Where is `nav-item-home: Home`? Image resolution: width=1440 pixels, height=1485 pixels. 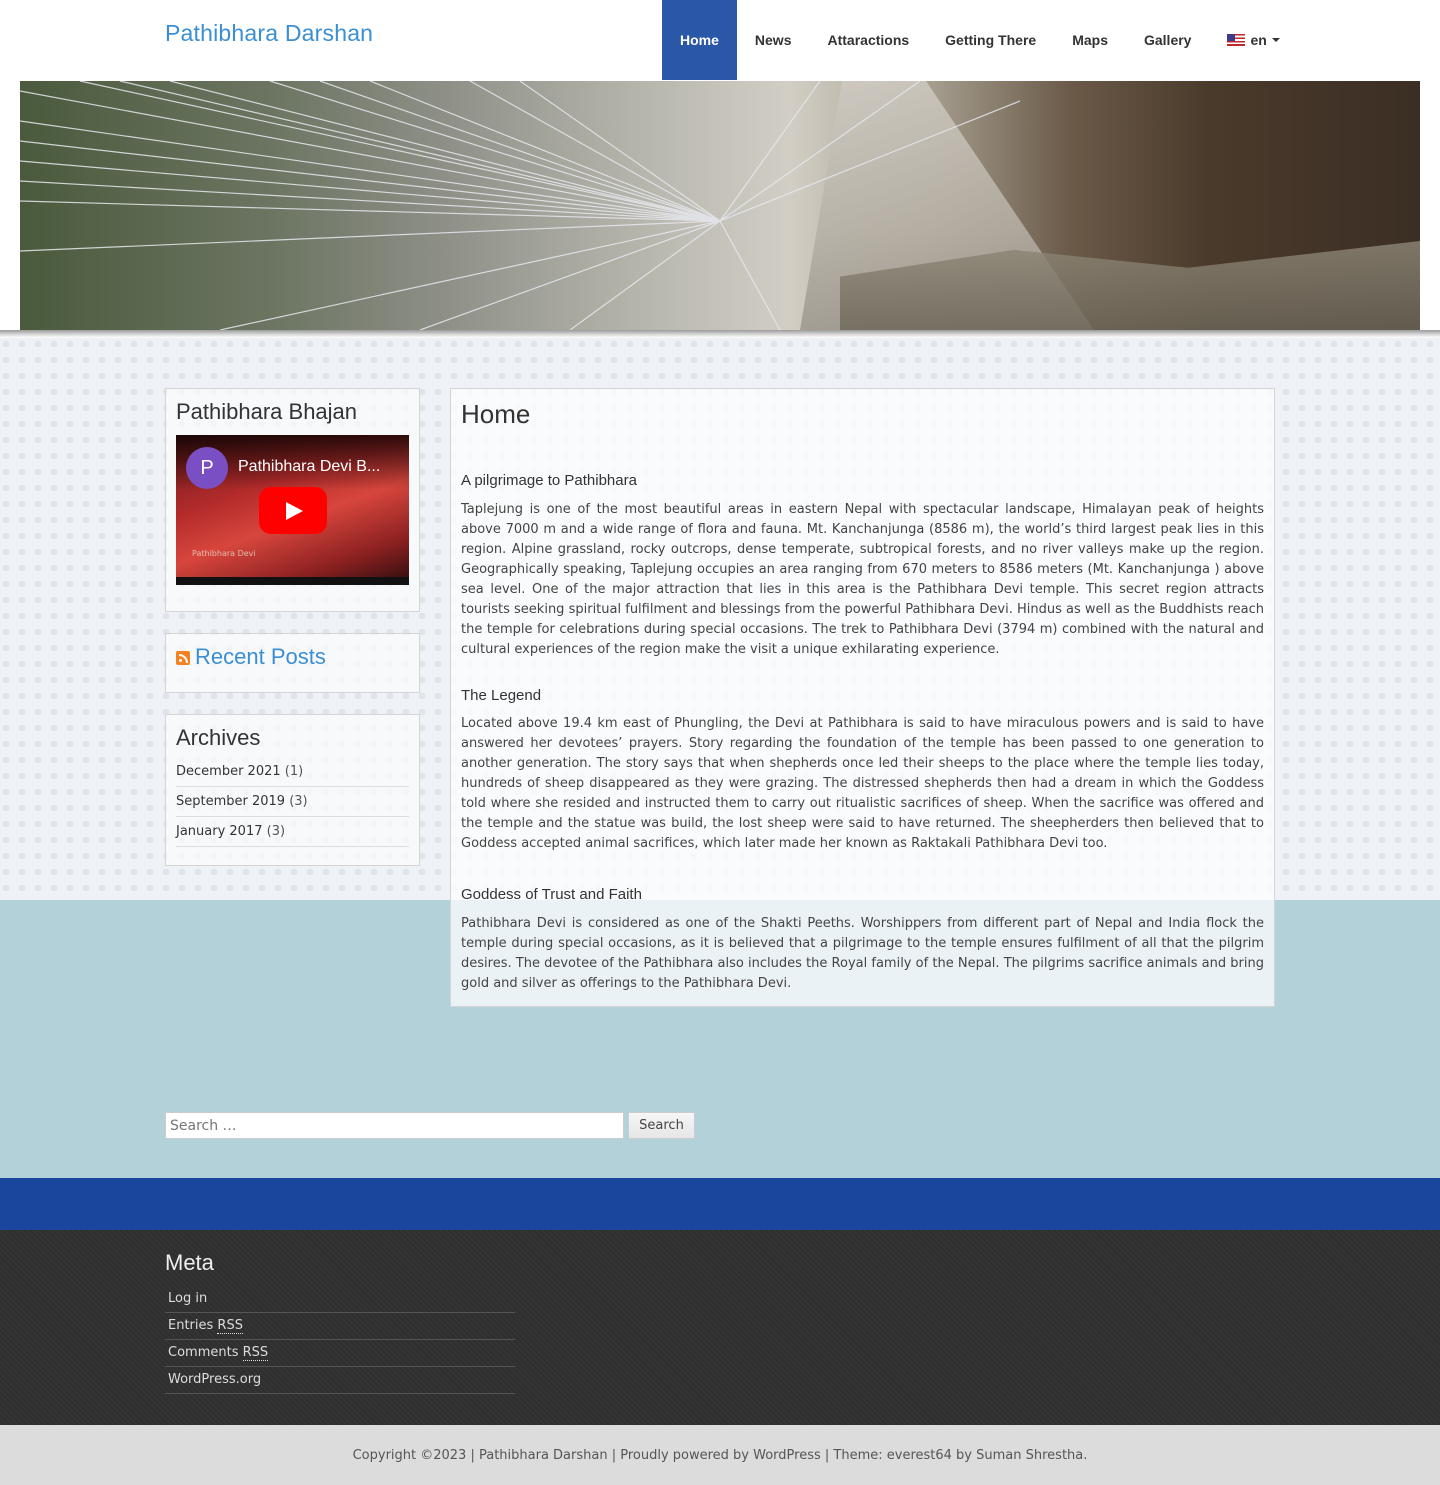 nav-item-home: Home is located at coordinates (699, 40).